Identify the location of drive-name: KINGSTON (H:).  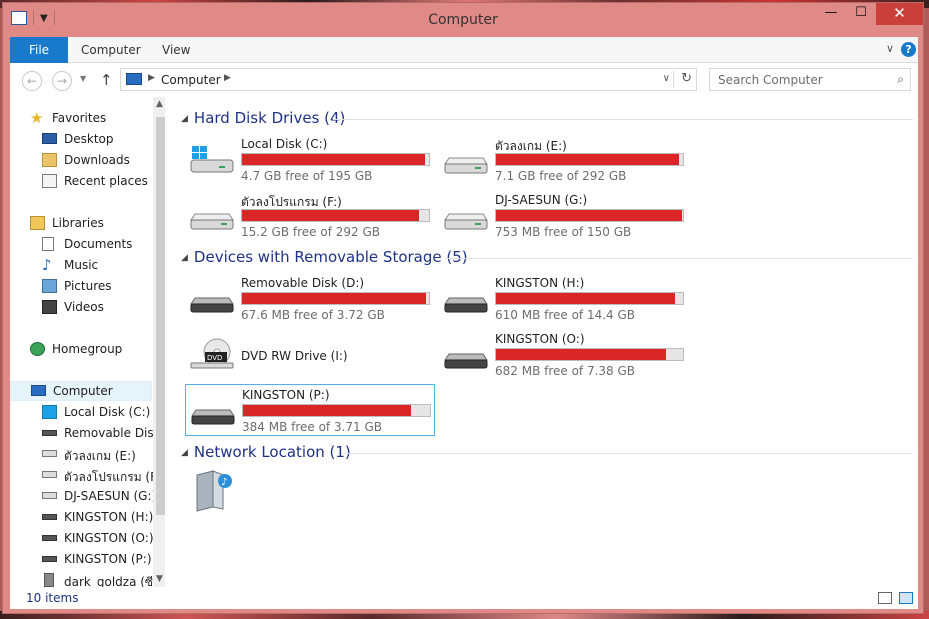
(540, 283).